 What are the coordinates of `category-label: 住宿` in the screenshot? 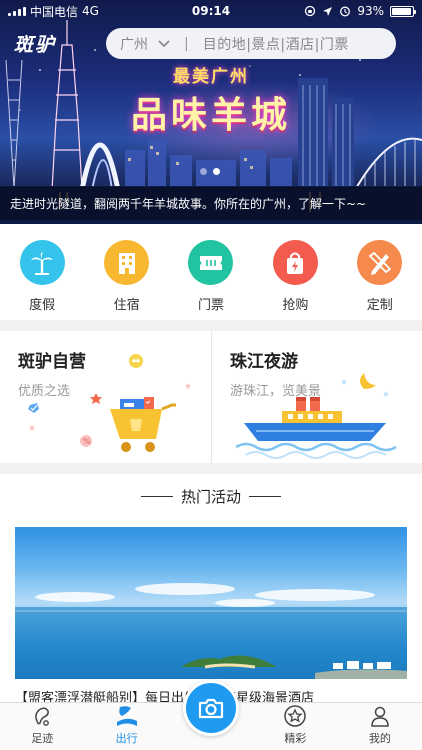 It's located at (126, 305).